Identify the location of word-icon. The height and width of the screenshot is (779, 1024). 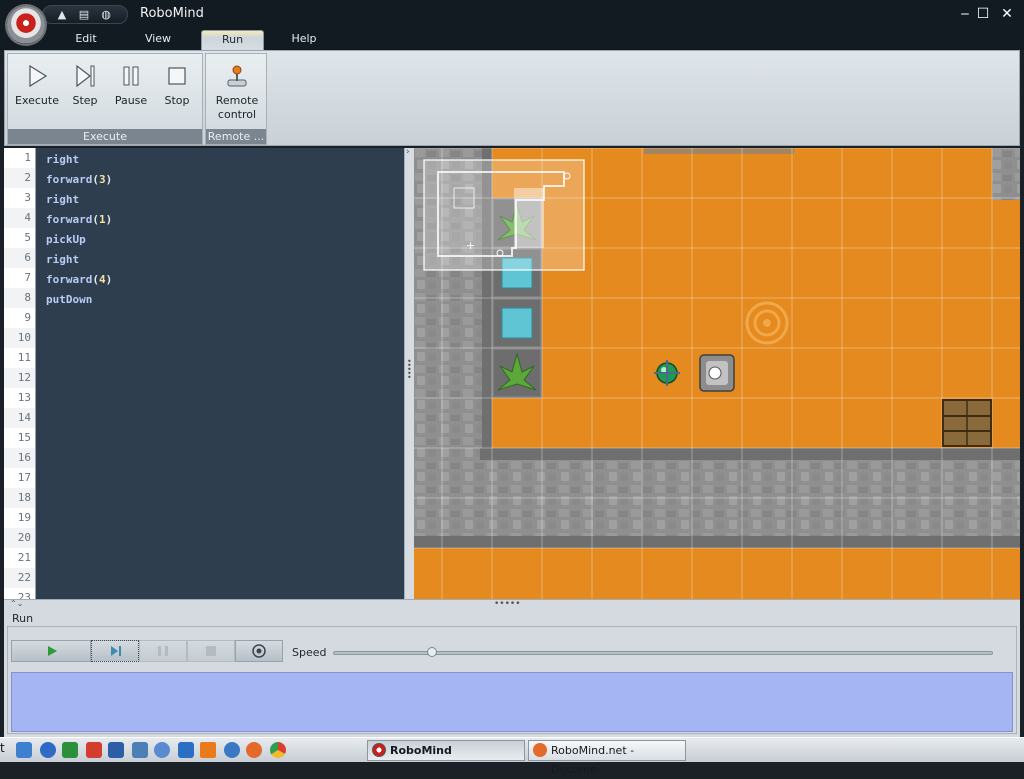
(116, 750).